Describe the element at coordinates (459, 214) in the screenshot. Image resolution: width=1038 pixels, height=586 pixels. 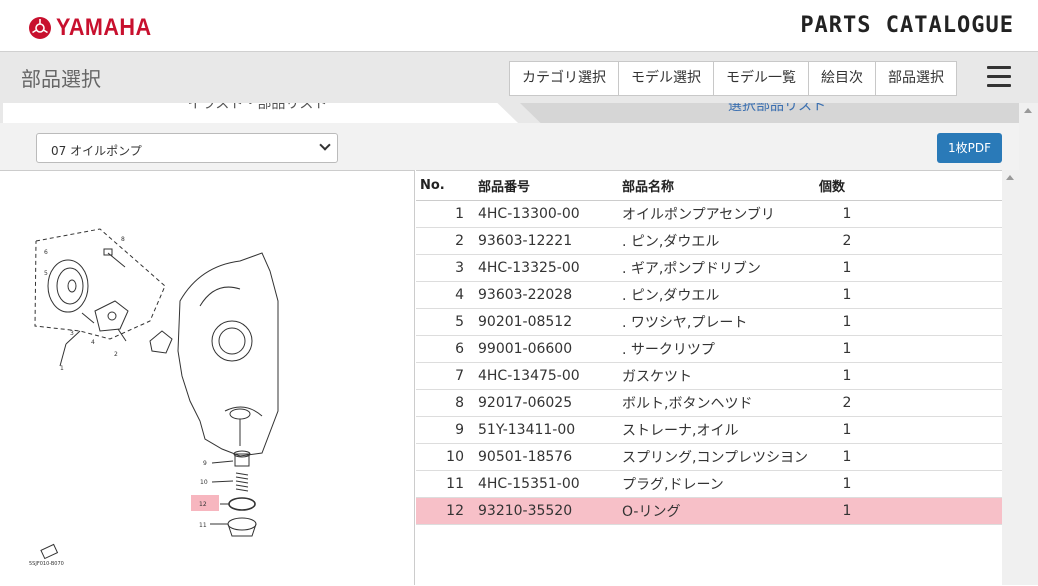
I see `cell-no: 1` at that location.